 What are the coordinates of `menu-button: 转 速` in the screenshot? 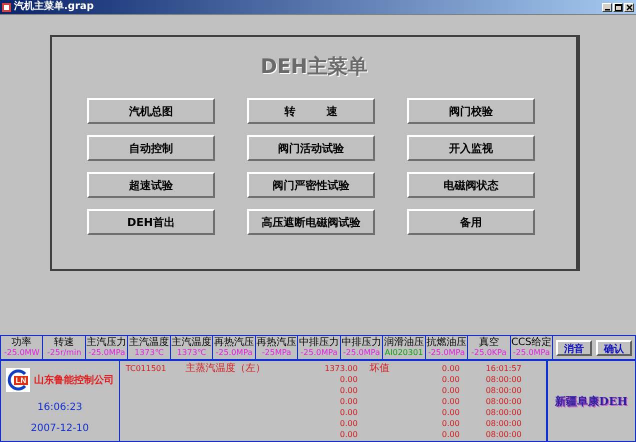 It's located at (311, 111).